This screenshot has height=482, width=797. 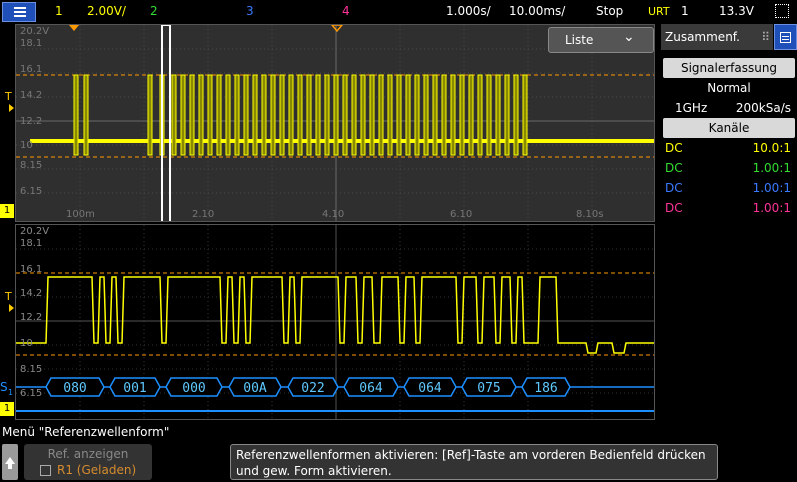 I want to click on trigger-arrow-lower-icon, so click(x=11, y=308).